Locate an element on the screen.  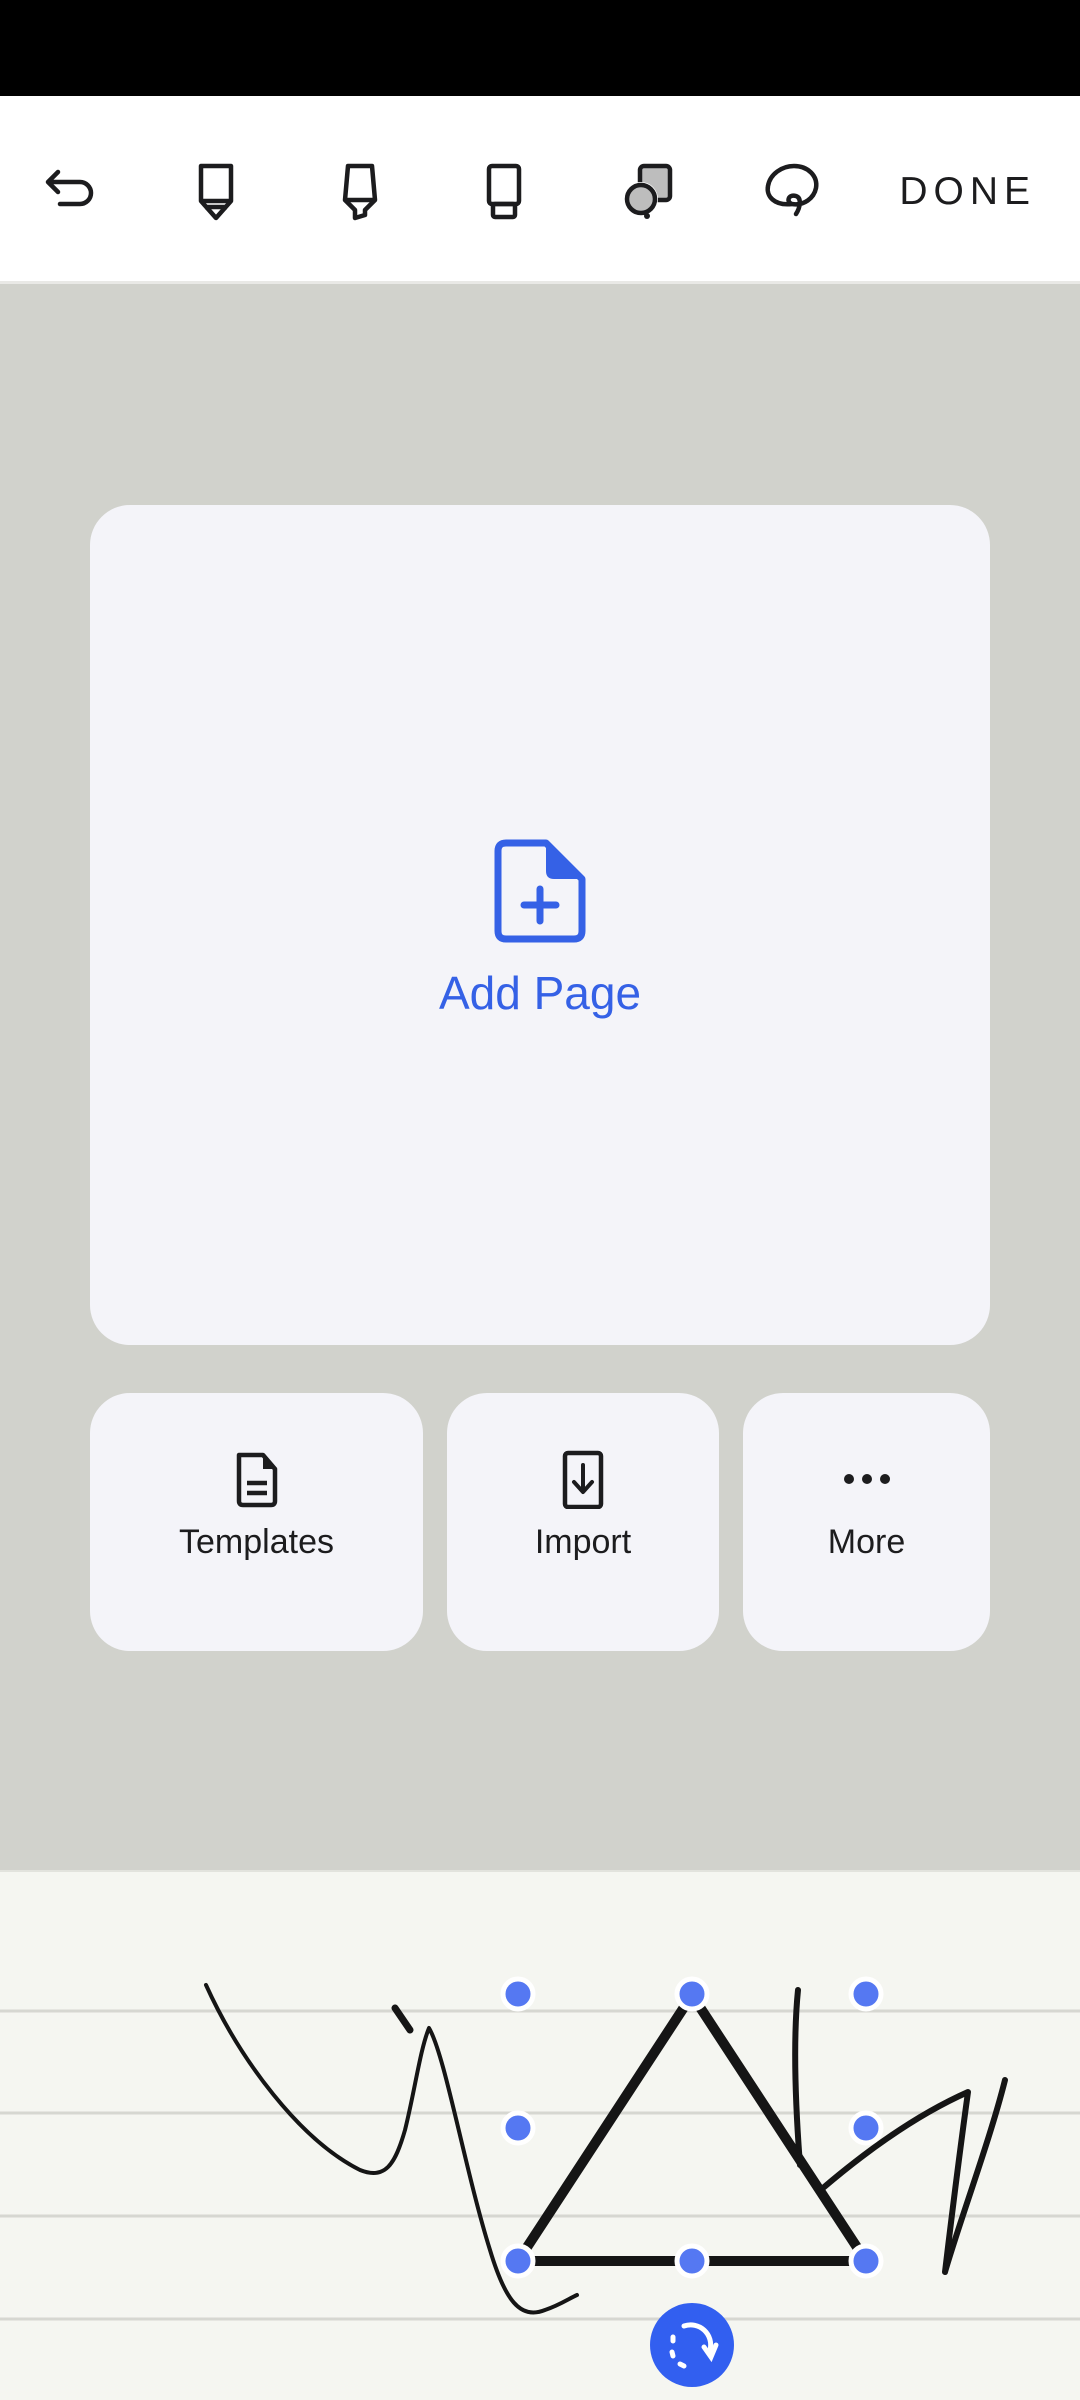
ruled-lines is located at coordinates (540, 2165).